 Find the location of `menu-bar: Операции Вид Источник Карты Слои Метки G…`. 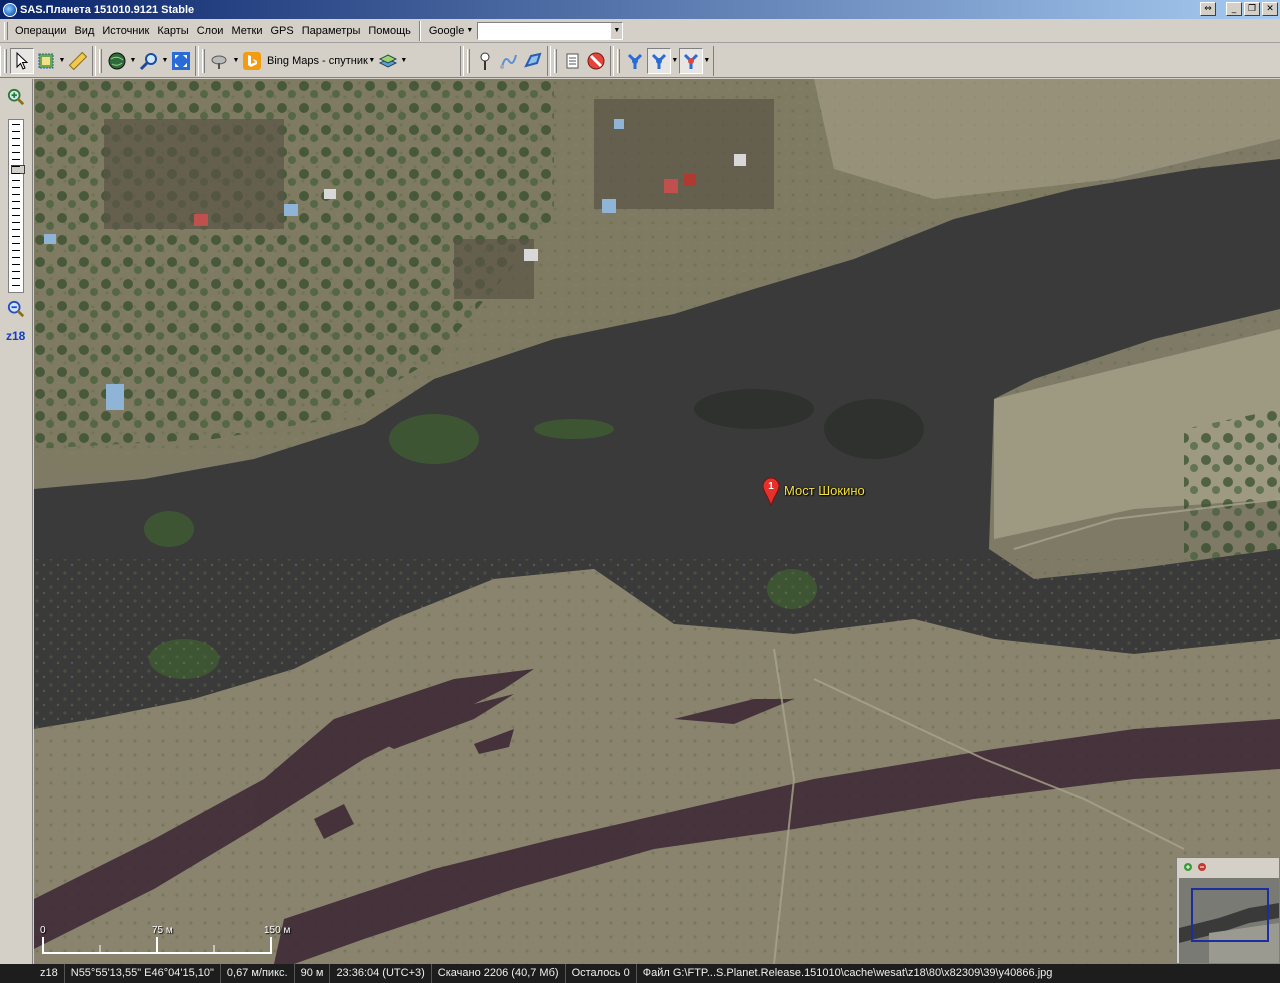

menu-bar: Операции Вид Источник Карты Слои Метки G… is located at coordinates (640, 31).